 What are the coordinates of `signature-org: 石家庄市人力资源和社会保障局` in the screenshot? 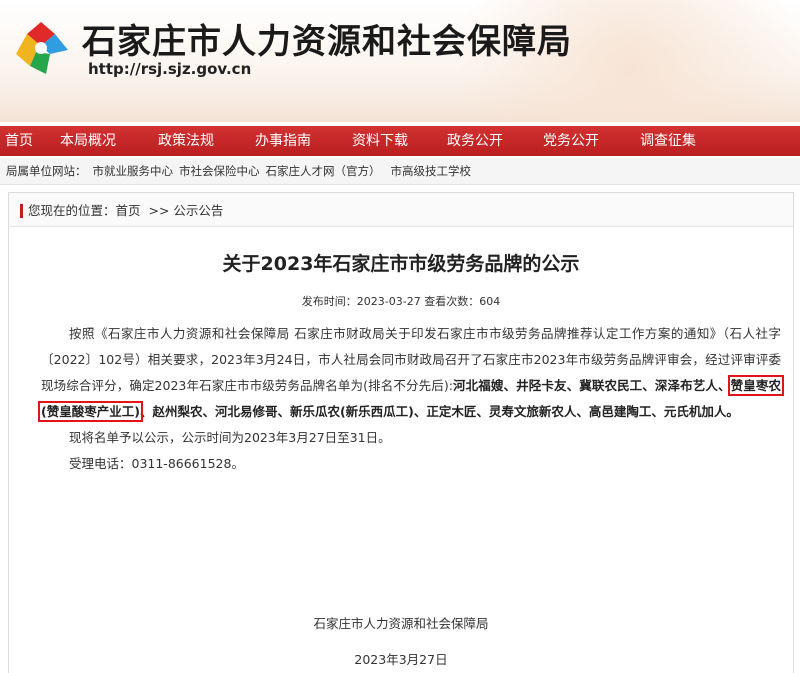 It's located at (401, 623).